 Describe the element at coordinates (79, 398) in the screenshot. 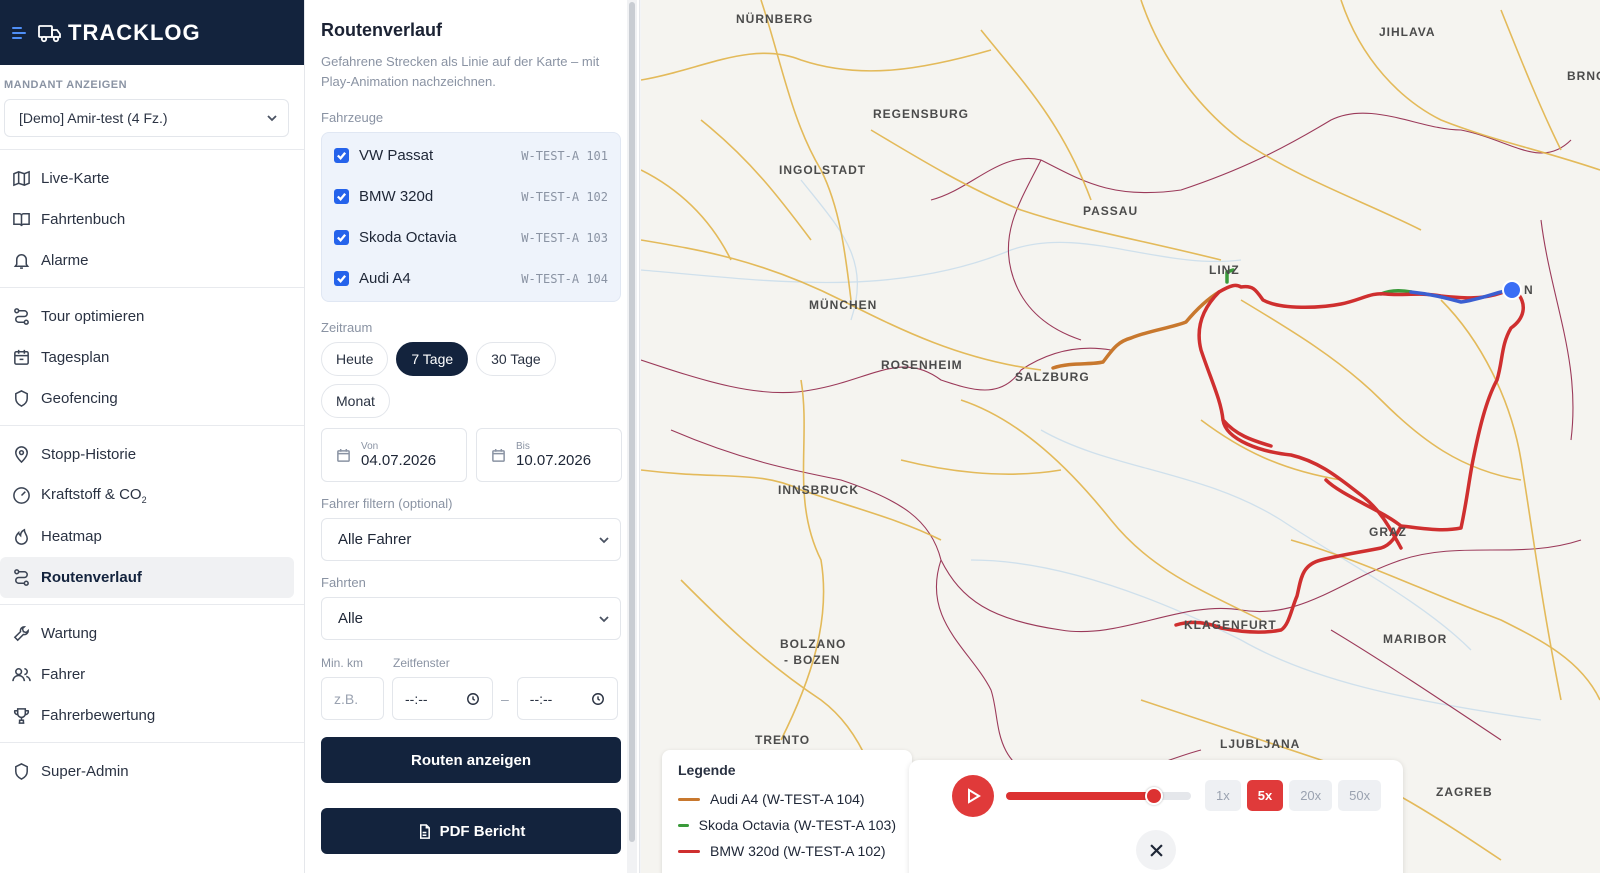

I see `nav-label: Geofencing` at that location.